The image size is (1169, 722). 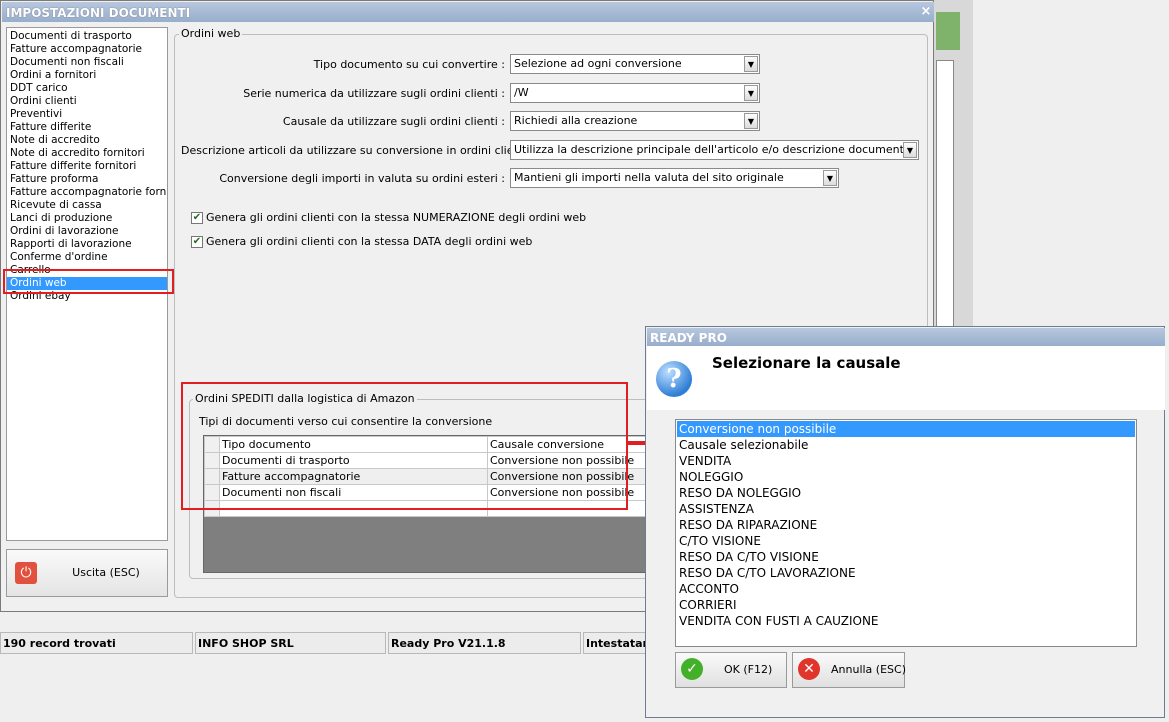 I want to click on causale-list-item: RESO DA RIPARAZIONE, so click(x=906, y=525).